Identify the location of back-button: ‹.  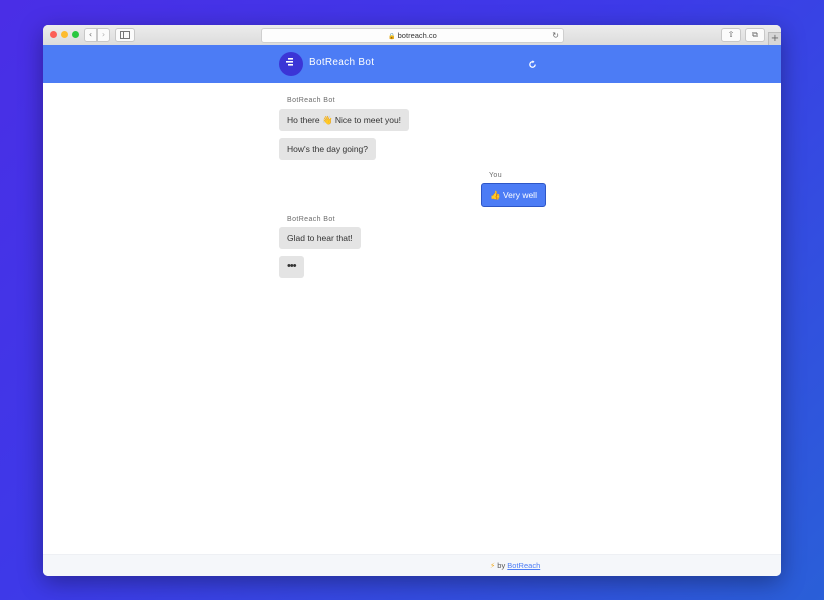
(90, 35).